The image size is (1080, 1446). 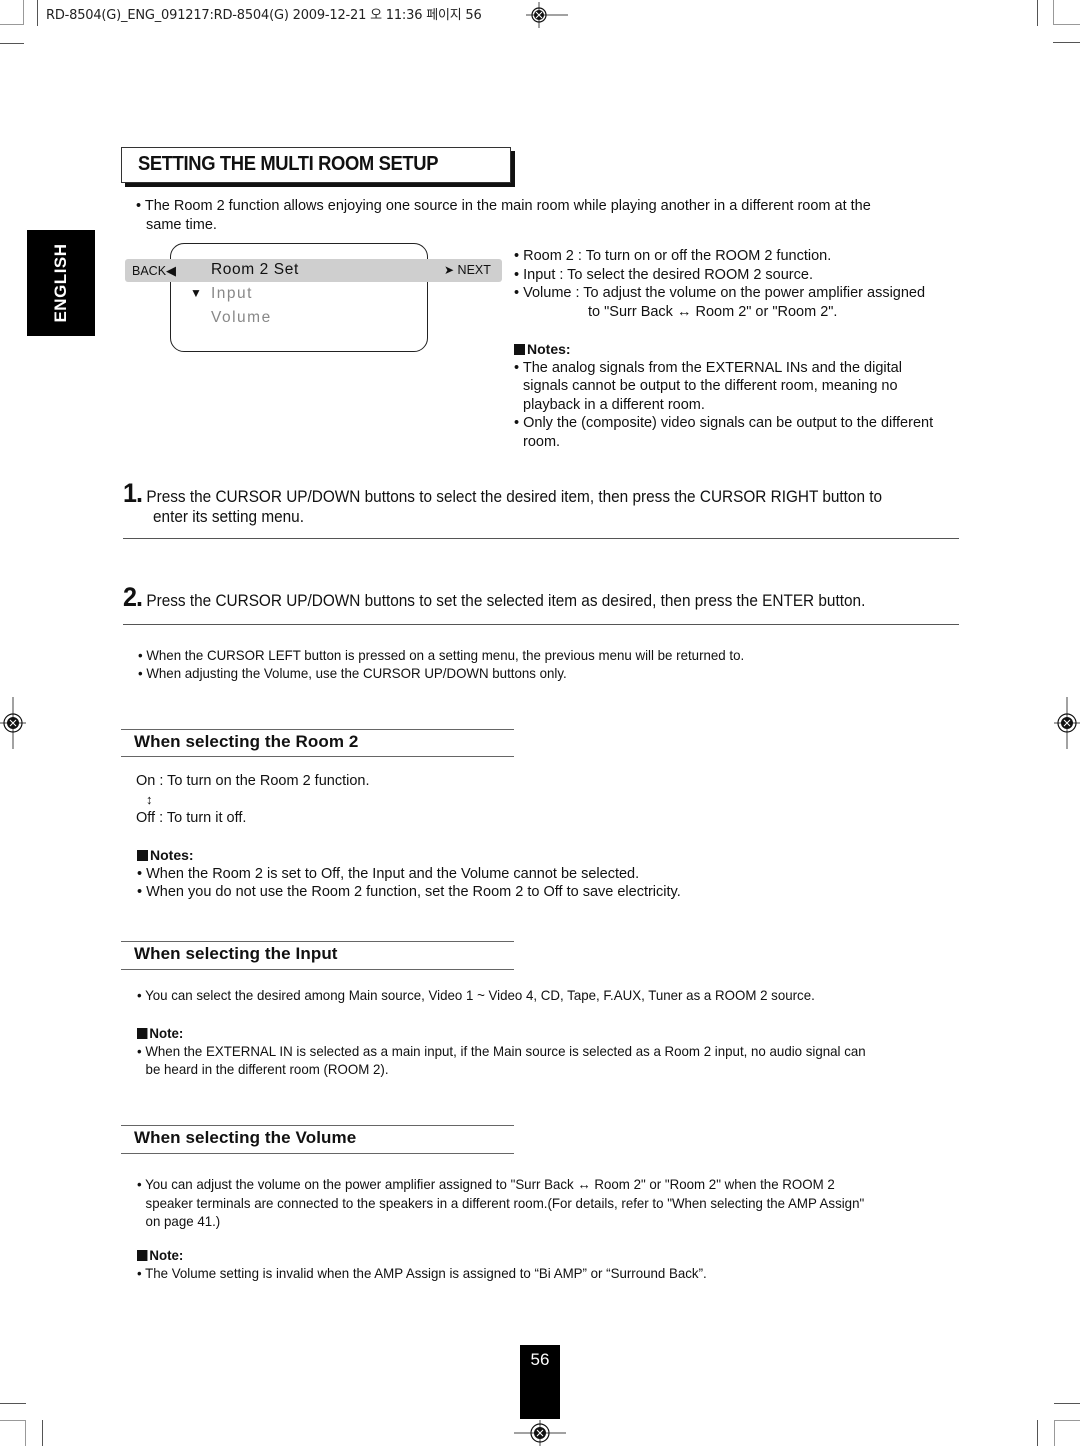 I want to click on toggle-arrows-icon: ↕, so click(x=149, y=799).